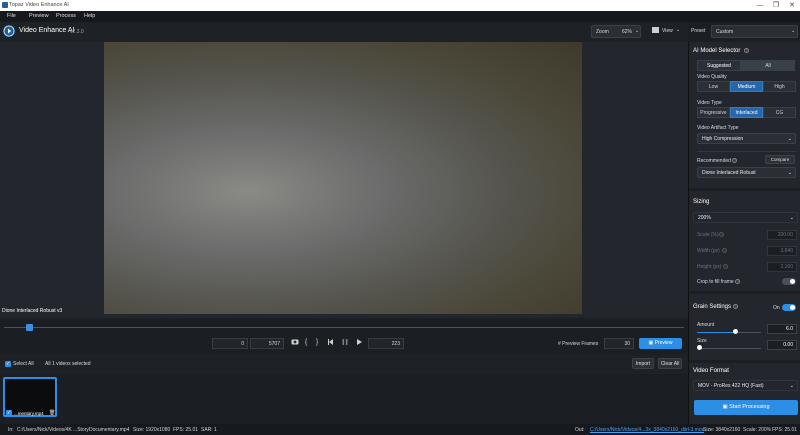 This screenshot has width=800, height=435. I want to click on video-format-dropdown: MOV - ProRes 422 HQ (Fast) ⌄, so click(745, 385).